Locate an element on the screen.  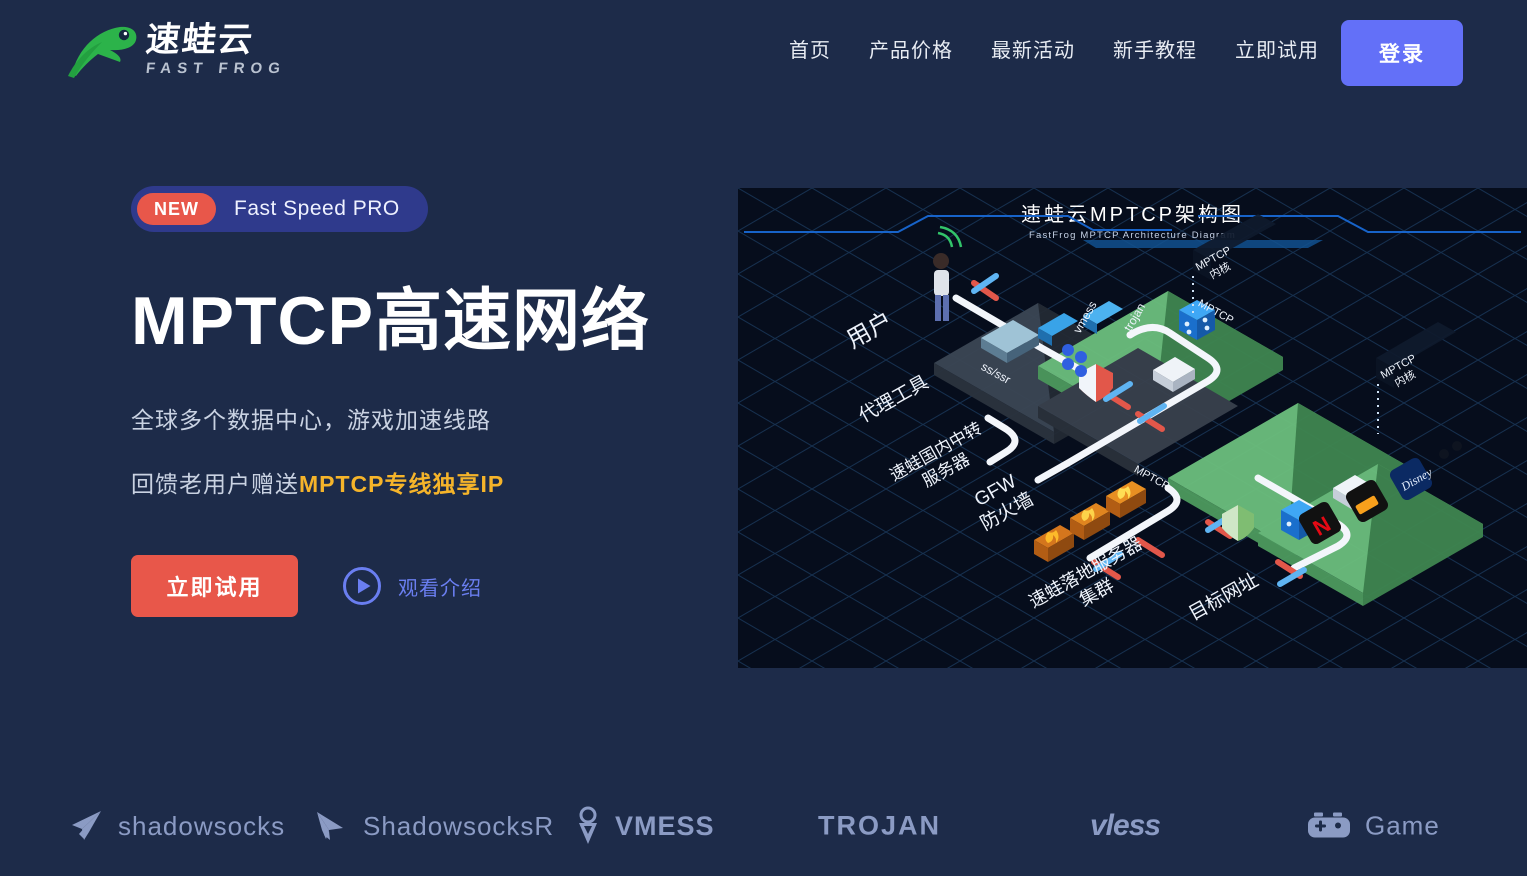
hero-subtitle-2-accent: MPTCP专线独享IP is located at coordinates (402, 484).